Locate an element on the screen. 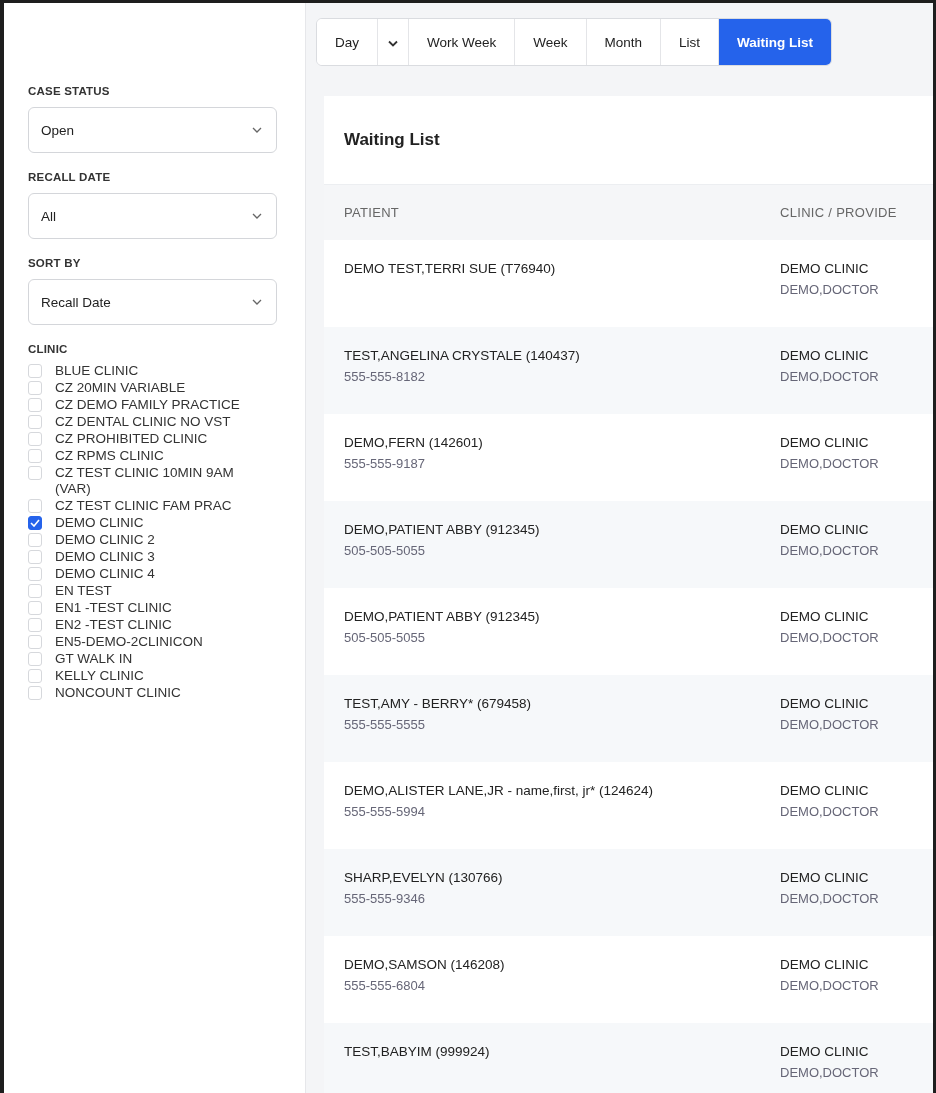 The image size is (936, 1093). column-header: PATIENT is located at coordinates (372, 212).